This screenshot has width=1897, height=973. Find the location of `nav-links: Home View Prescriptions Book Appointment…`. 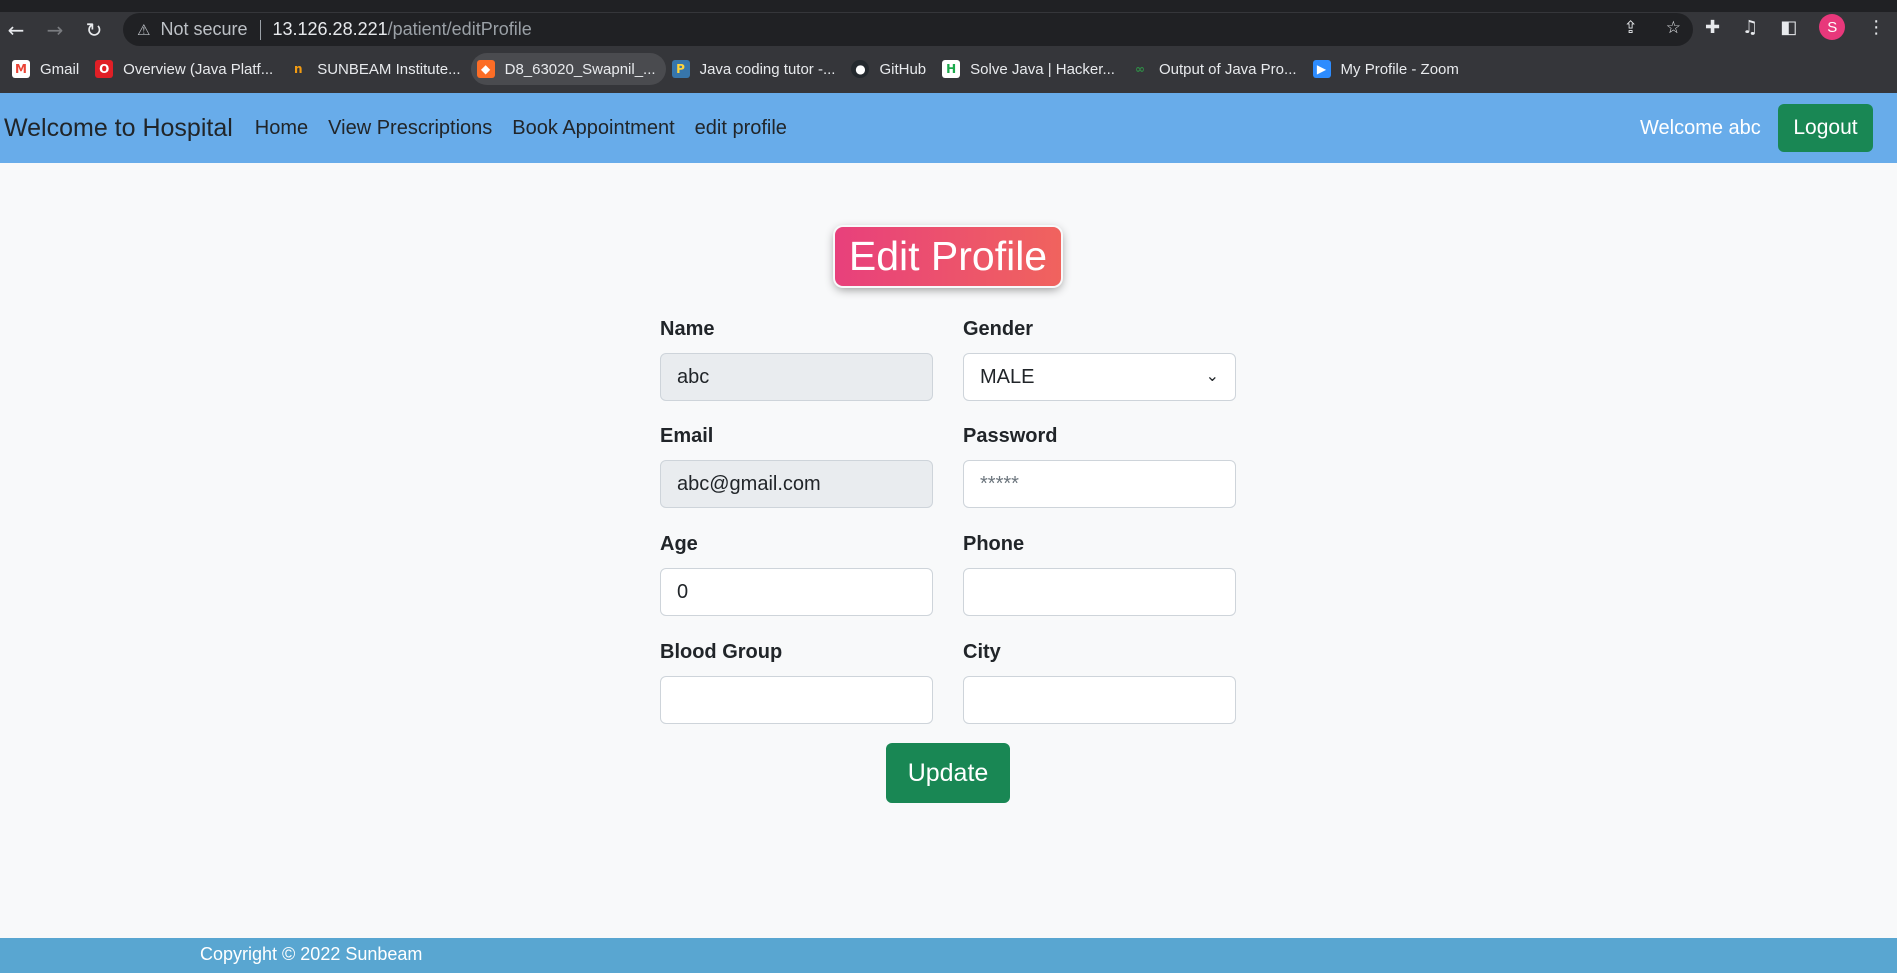

nav-links: Home View Prescriptions Book Appointment… is located at coordinates (521, 128).